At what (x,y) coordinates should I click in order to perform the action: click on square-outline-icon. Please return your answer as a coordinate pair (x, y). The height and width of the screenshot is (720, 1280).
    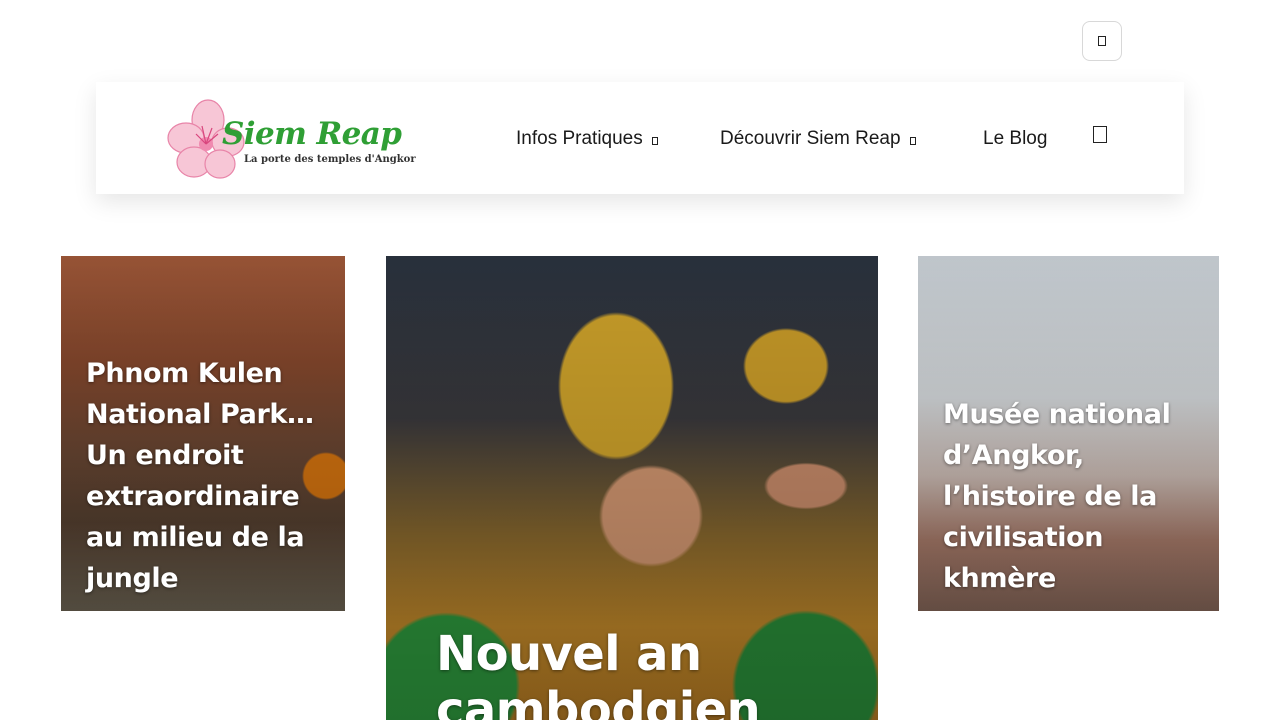
    Looking at the image, I should click on (1102, 41).